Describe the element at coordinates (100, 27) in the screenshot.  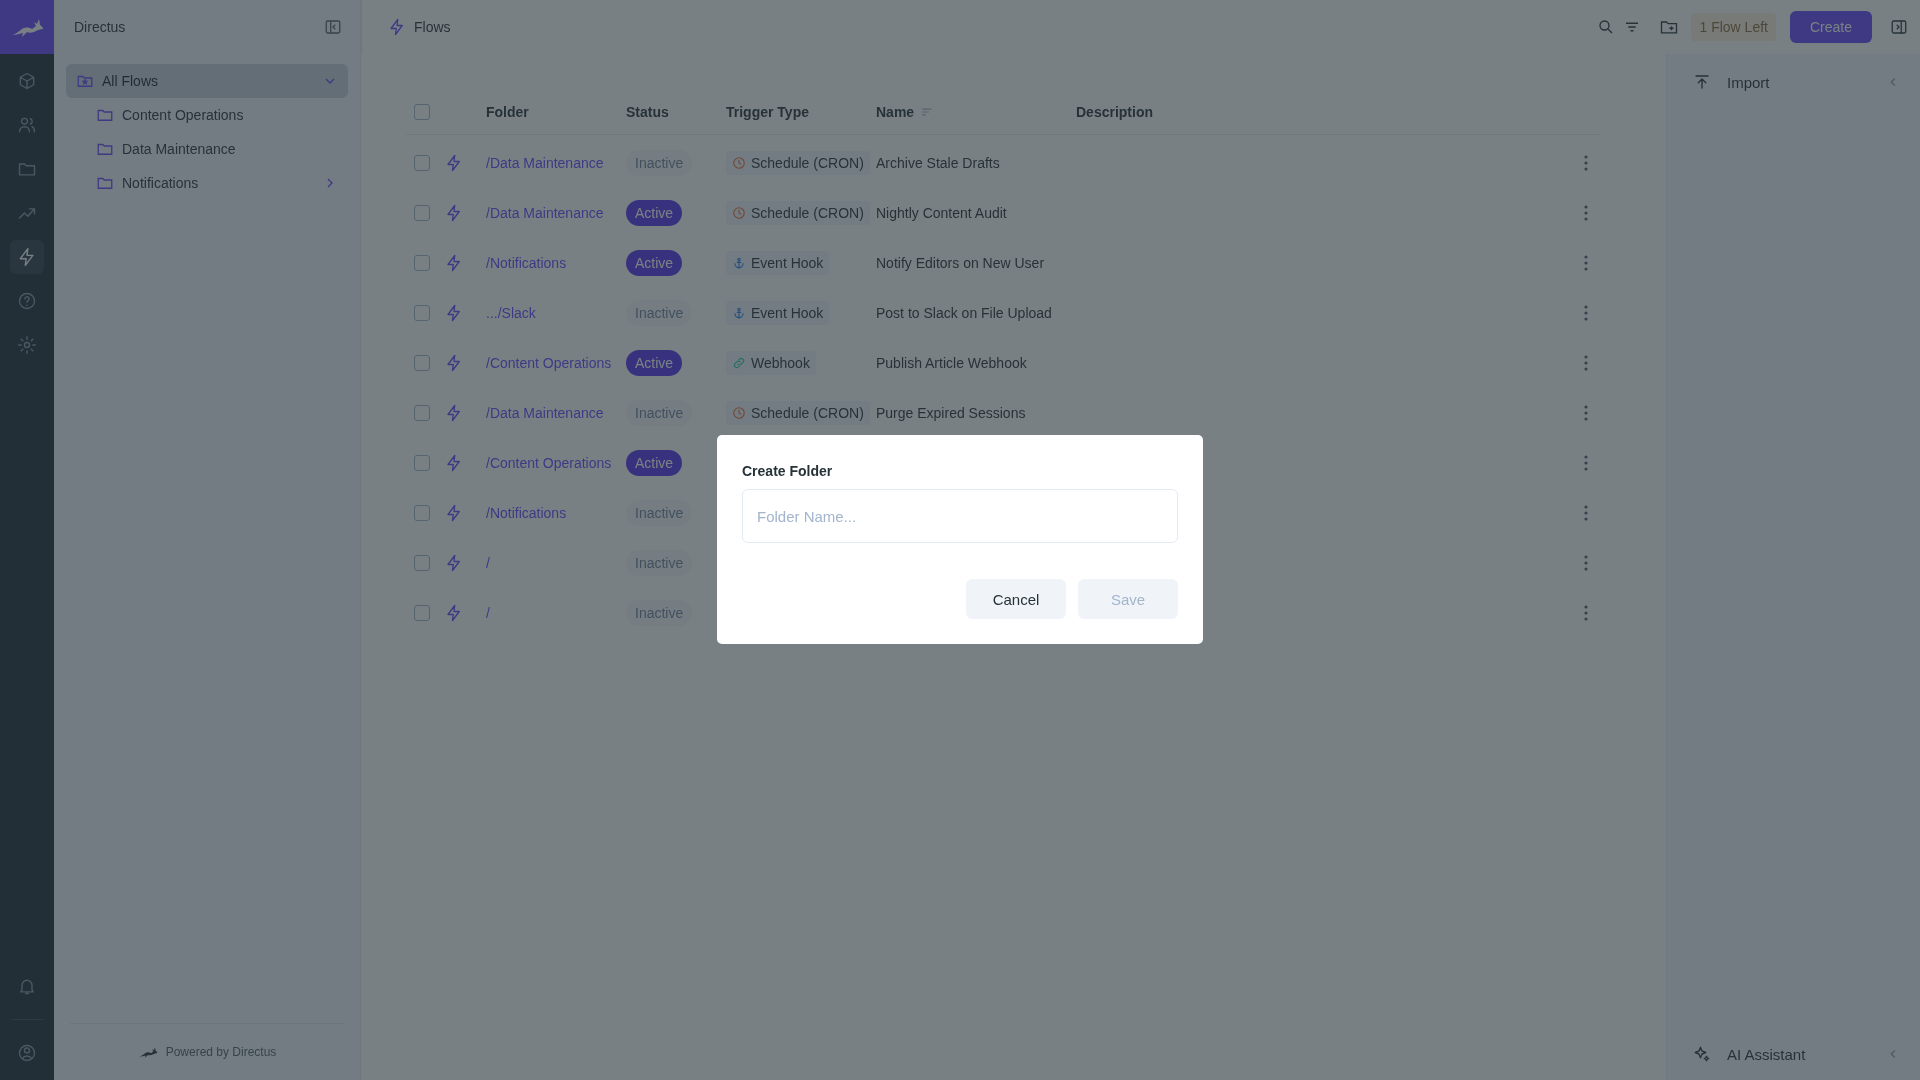
I see `project-name: Directus` at that location.